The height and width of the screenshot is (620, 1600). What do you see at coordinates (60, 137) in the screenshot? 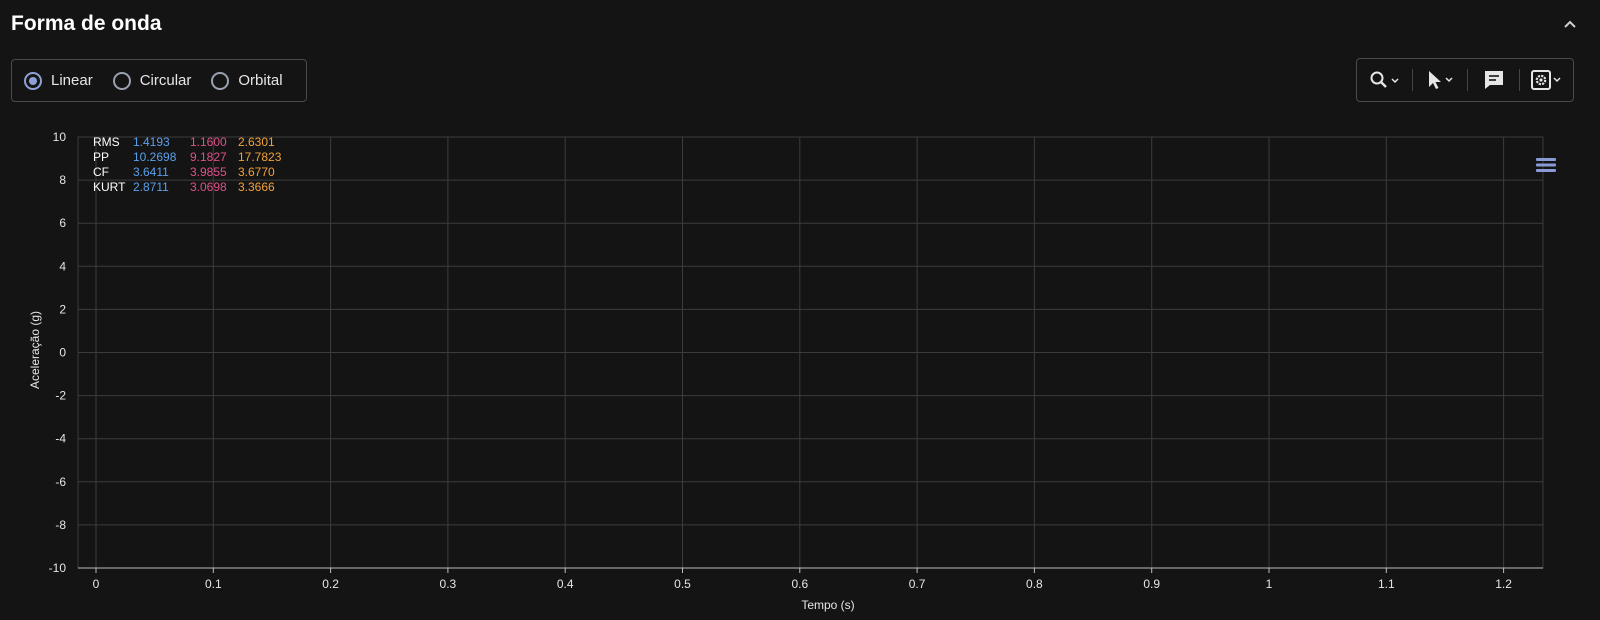
I see `y-tick-label: 10` at bounding box center [60, 137].